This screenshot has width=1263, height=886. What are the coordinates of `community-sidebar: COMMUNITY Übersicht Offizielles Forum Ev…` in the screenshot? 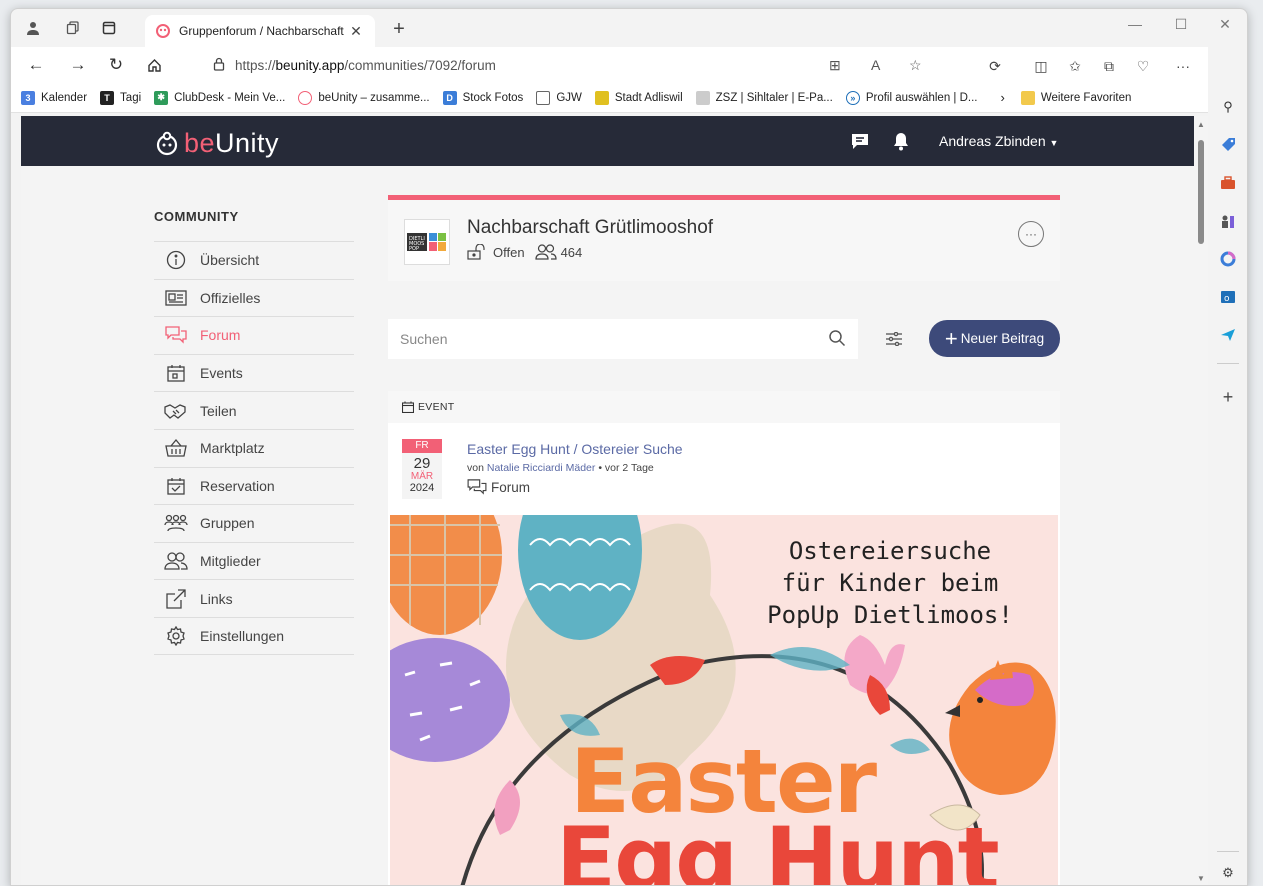 It's located at (254, 432).